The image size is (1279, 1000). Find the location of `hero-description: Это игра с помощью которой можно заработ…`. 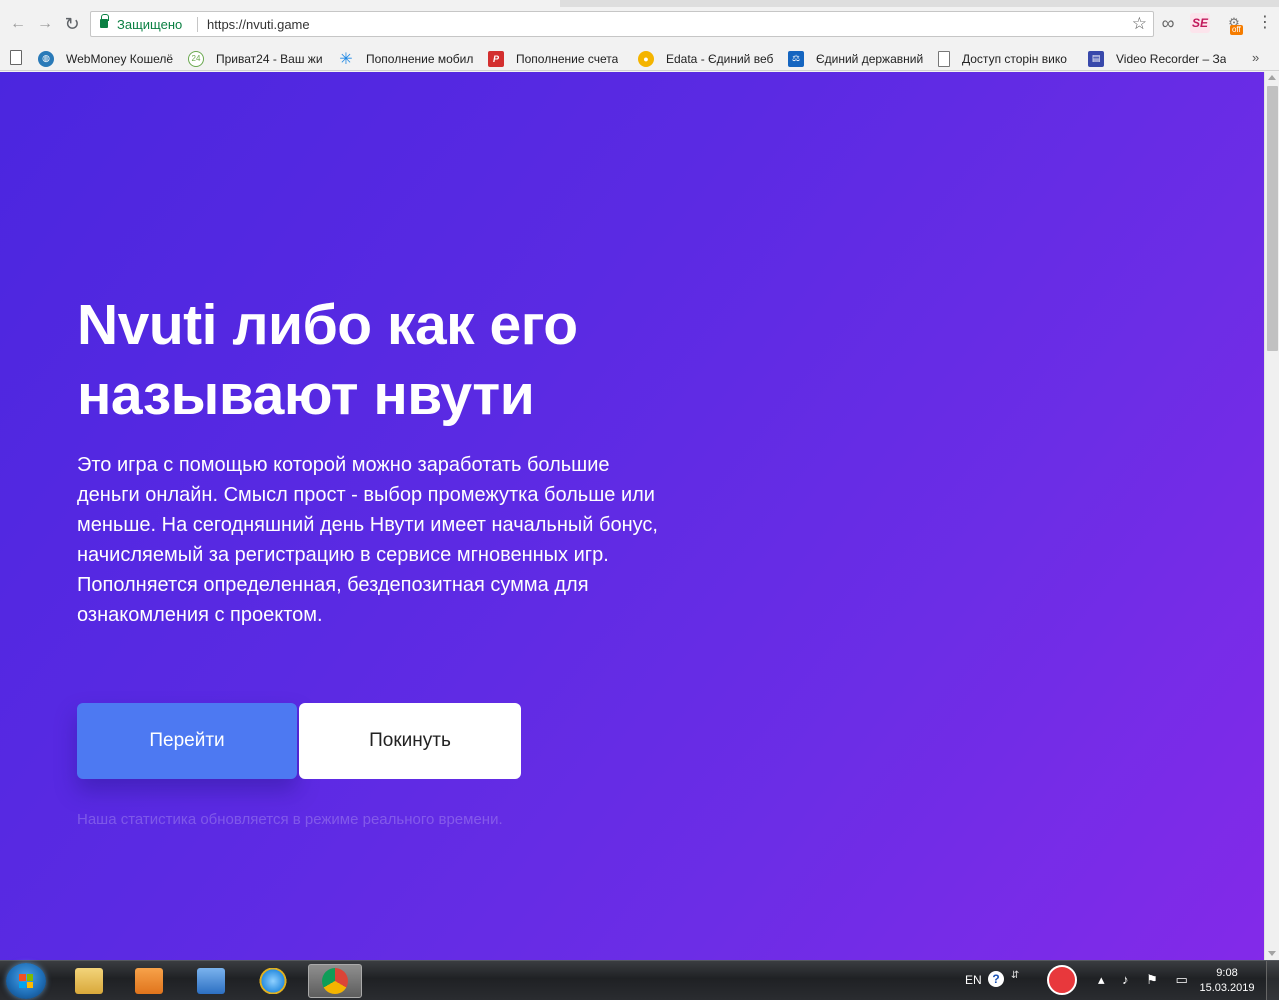

hero-description: Это игра с помощью которой можно заработ… is located at coordinates (367, 540).